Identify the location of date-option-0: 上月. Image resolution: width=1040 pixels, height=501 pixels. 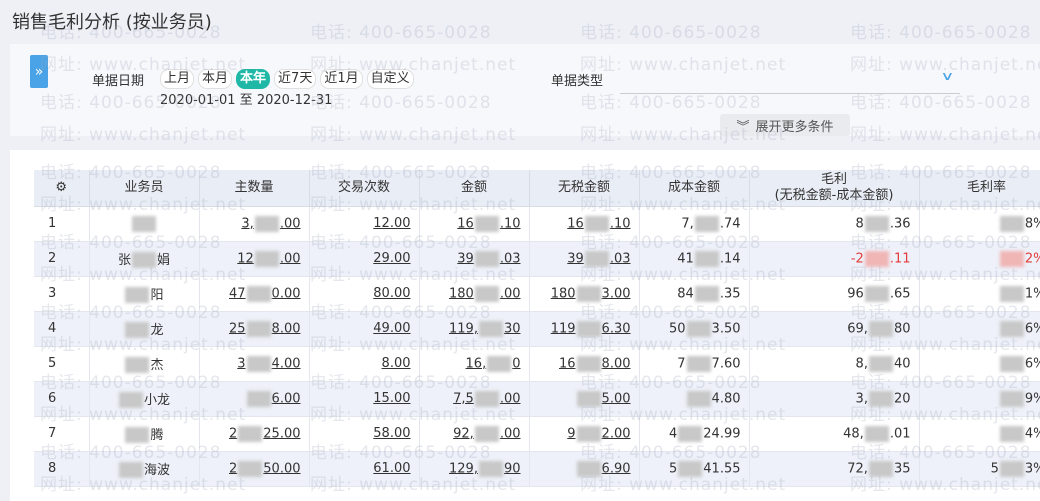
(177, 79).